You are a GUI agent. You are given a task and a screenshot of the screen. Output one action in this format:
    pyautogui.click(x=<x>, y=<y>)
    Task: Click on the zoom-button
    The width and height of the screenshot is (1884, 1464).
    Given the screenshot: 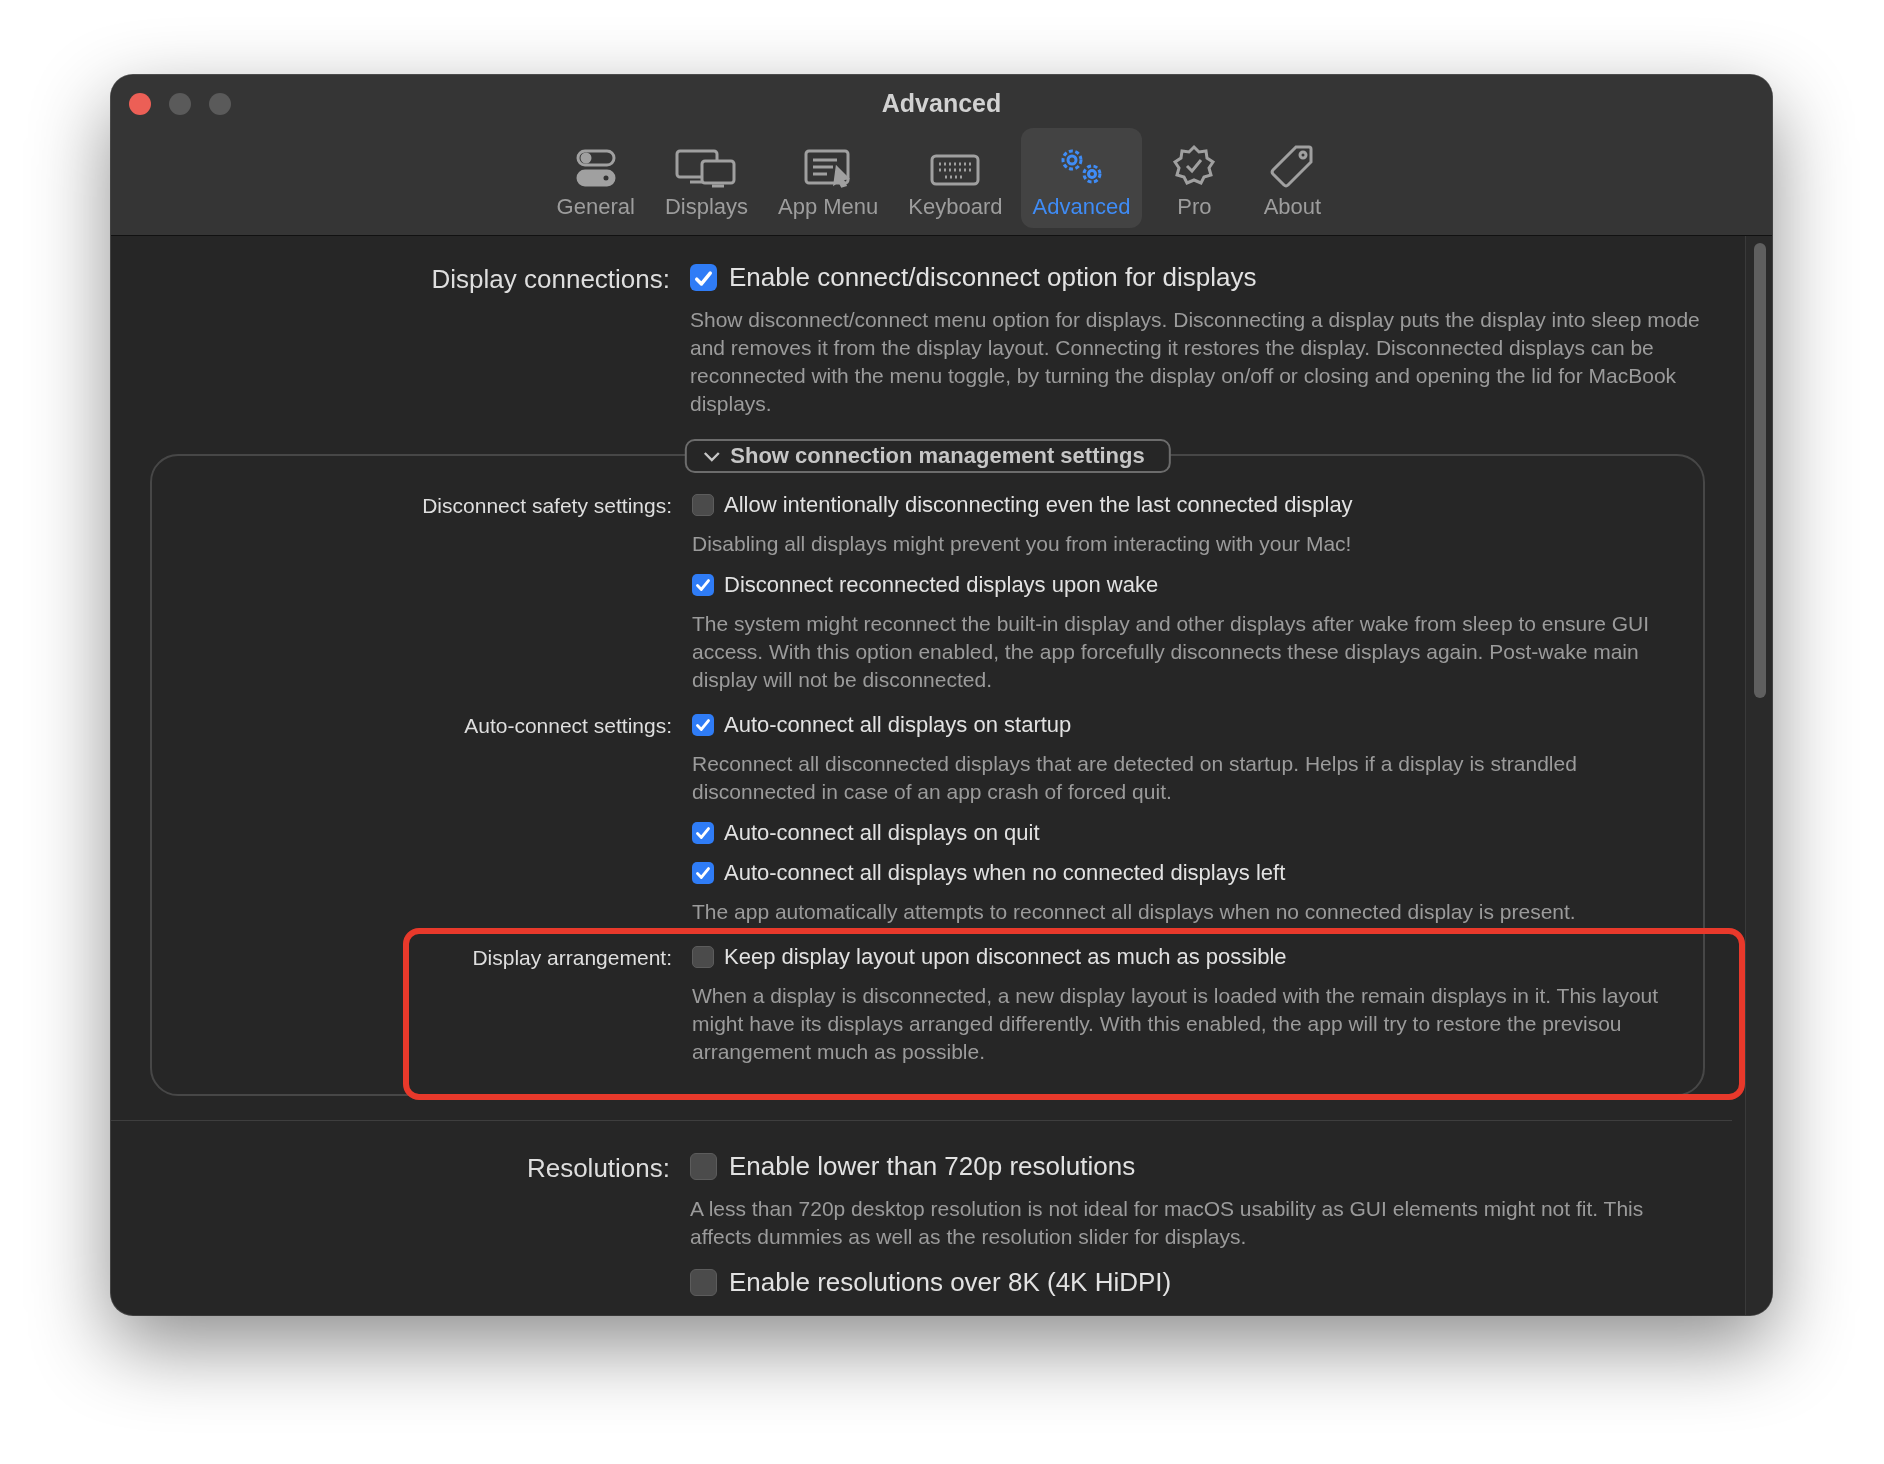 What is the action you would take?
    pyautogui.click(x=220, y=104)
    